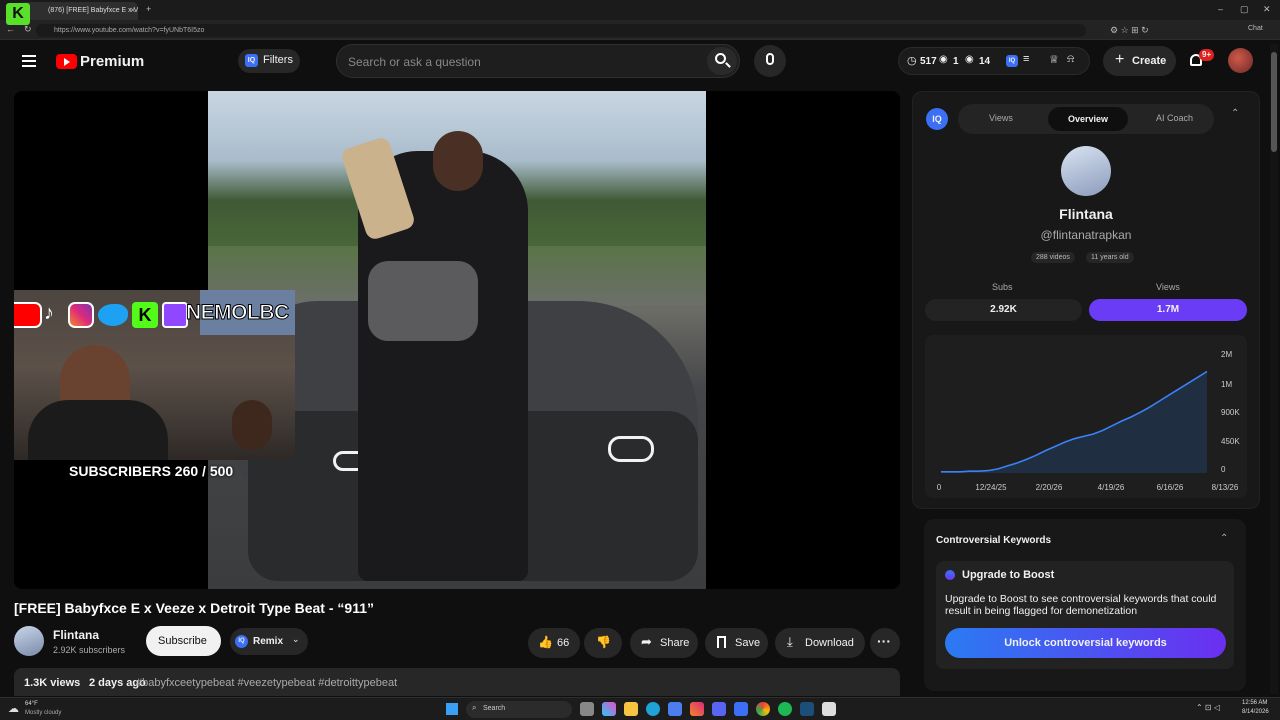 Image resolution: width=1280 pixels, height=720 pixels. I want to click on award-icon: ♕, so click(1054, 59).